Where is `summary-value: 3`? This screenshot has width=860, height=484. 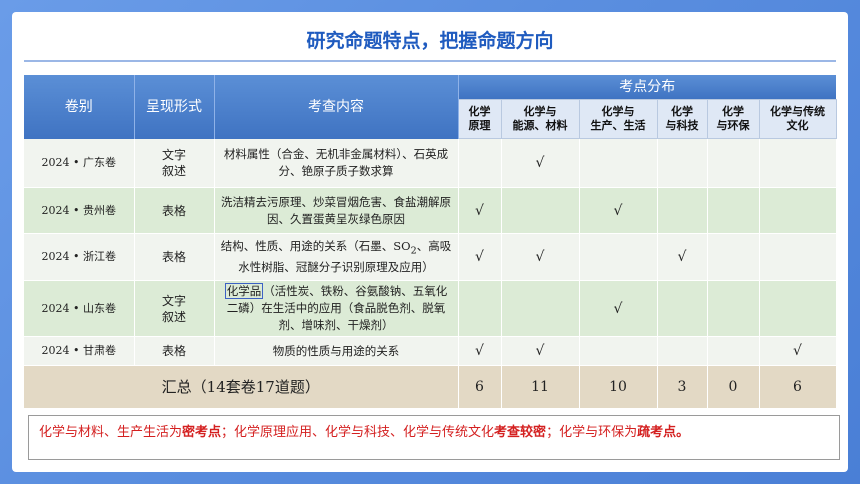 summary-value: 3 is located at coordinates (682, 387).